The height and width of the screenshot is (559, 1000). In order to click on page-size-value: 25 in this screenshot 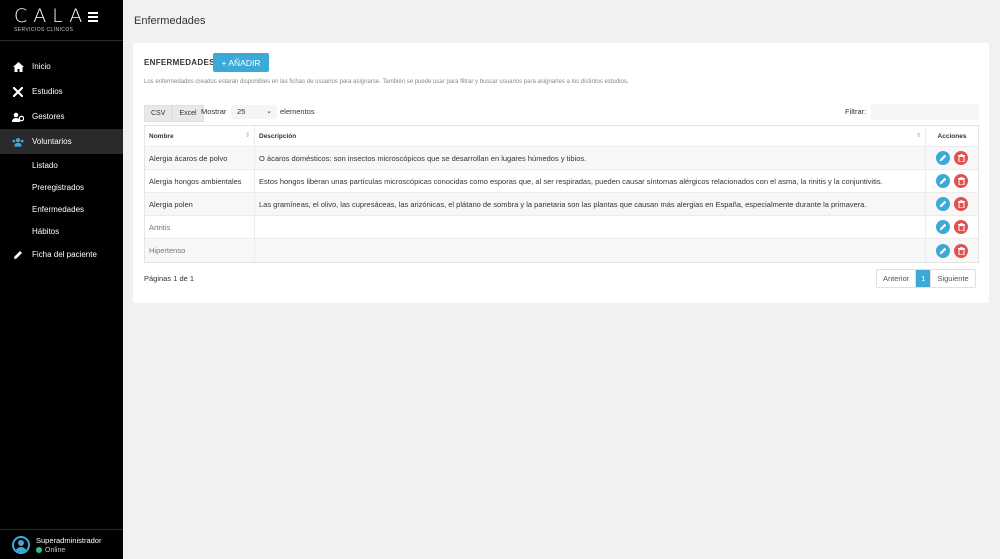, I will do `click(241, 111)`.